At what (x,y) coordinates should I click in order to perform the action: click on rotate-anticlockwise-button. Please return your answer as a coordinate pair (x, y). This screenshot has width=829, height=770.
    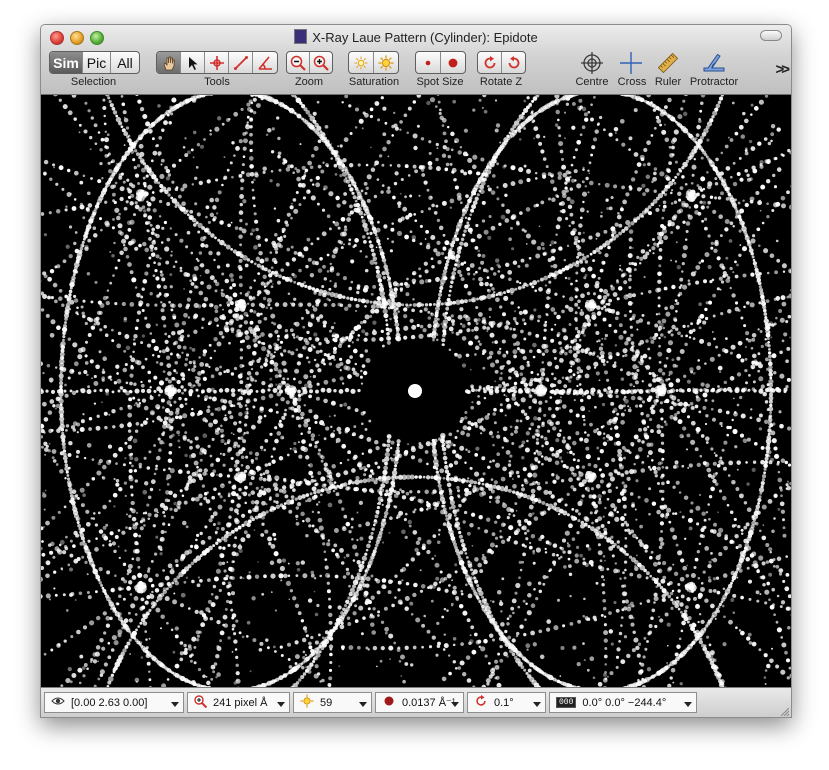
    Looking at the image, I should click on (513, 62).